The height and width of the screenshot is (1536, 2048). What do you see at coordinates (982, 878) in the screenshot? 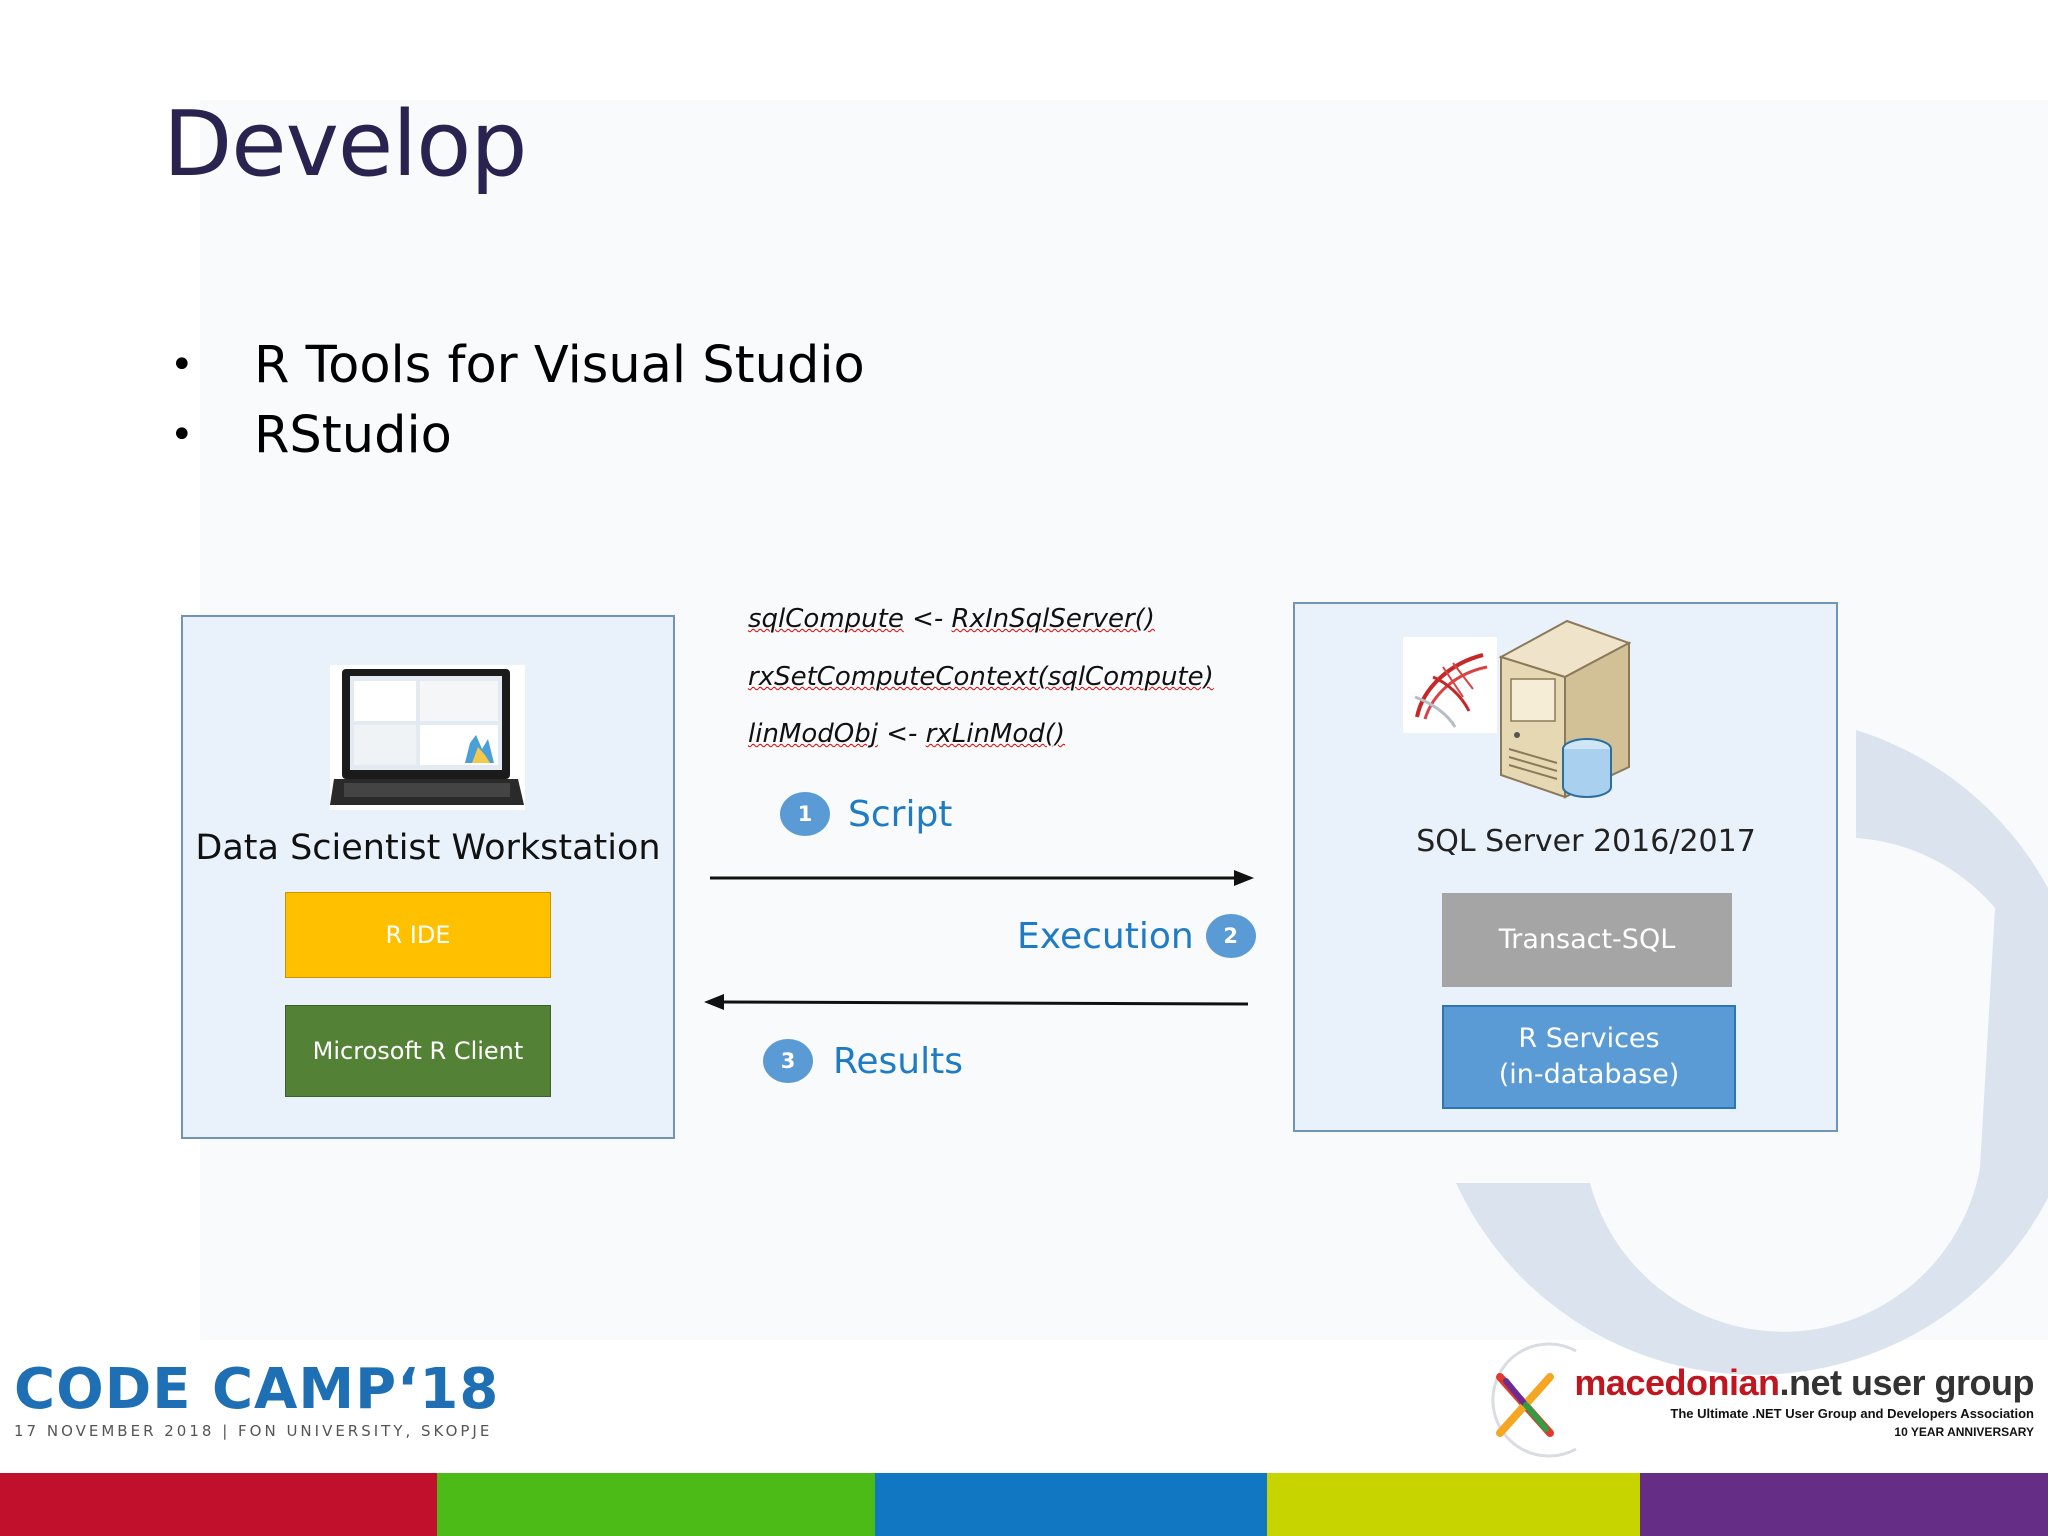
I see `arrow-right-icon` at bounding box center [982, 878].